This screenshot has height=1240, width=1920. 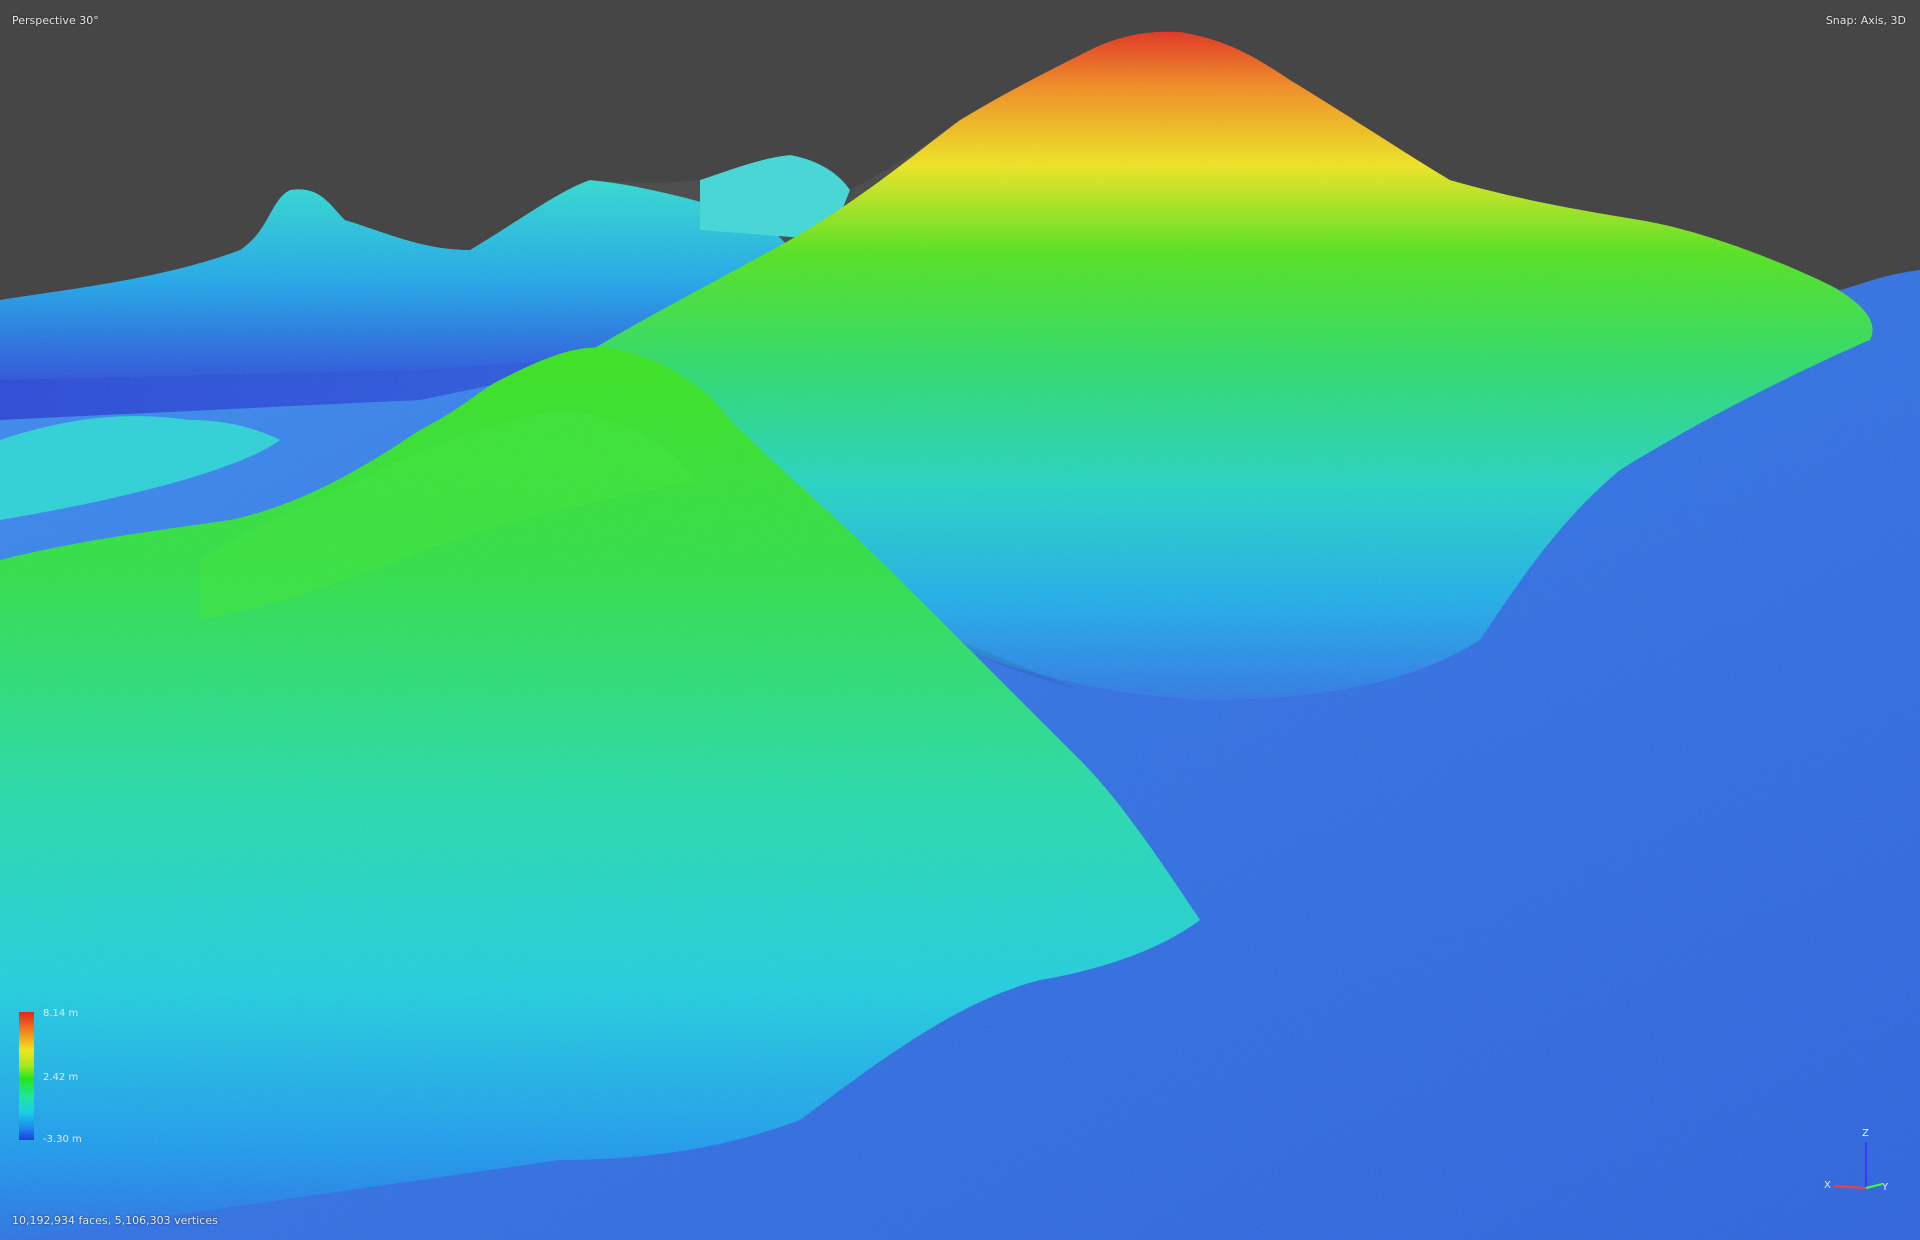 What do you see at coordinates (62, 1139) in the screenshot?
I see `legend-min-label: -3.30 m` at bounding box center [62, 1139].